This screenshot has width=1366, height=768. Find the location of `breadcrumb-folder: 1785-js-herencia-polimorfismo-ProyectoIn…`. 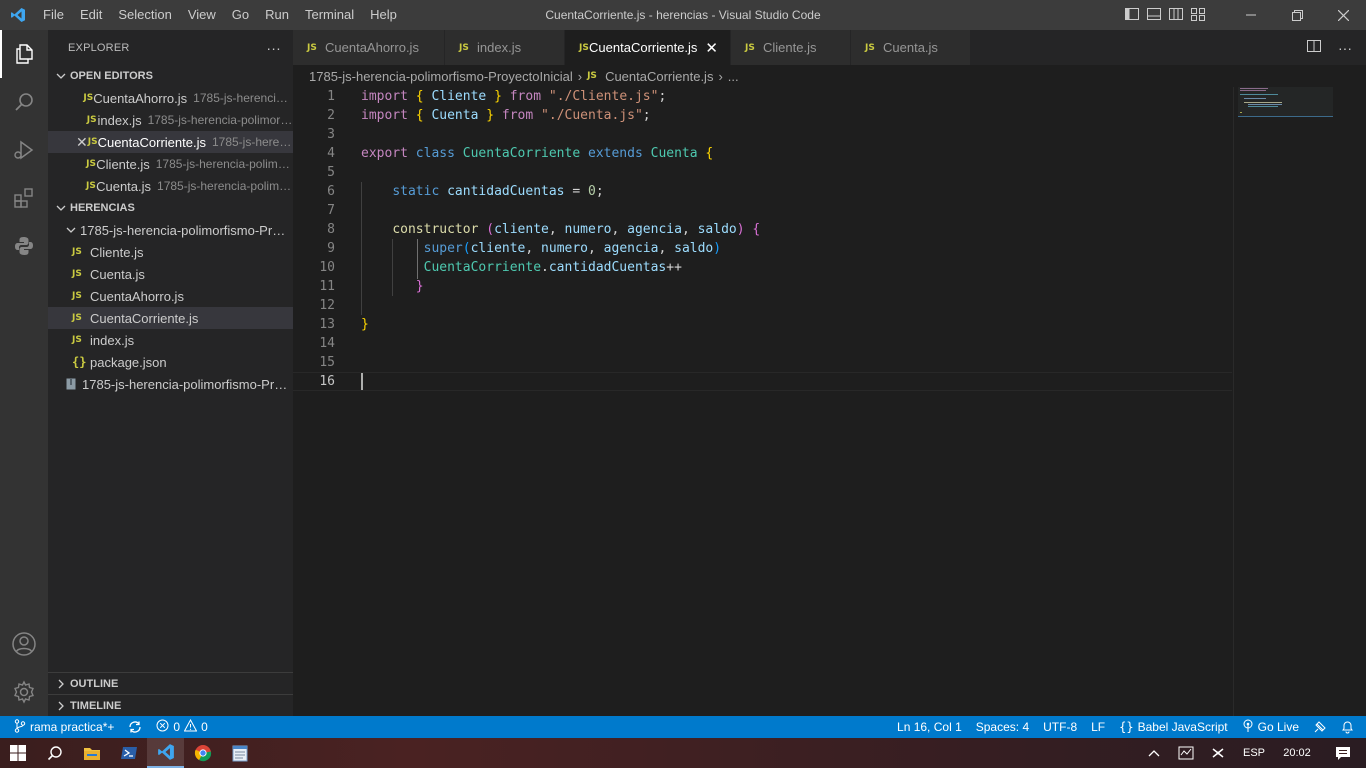

breadcrumb-folder: 1785-js-herencia-polimorfismo-ProyectoIn… is located at coordinates (441, 76).